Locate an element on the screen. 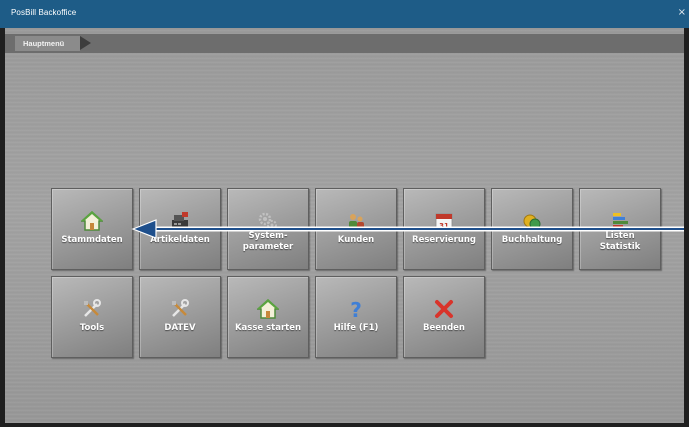 The image size is (689, 427). gears-icon is located at coordinates (267, 221).